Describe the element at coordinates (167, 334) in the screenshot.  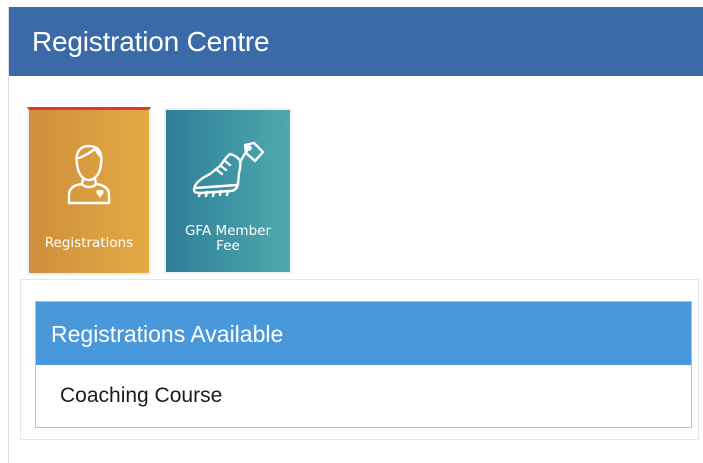
I see `panel-title: Registrations Available` at that location.